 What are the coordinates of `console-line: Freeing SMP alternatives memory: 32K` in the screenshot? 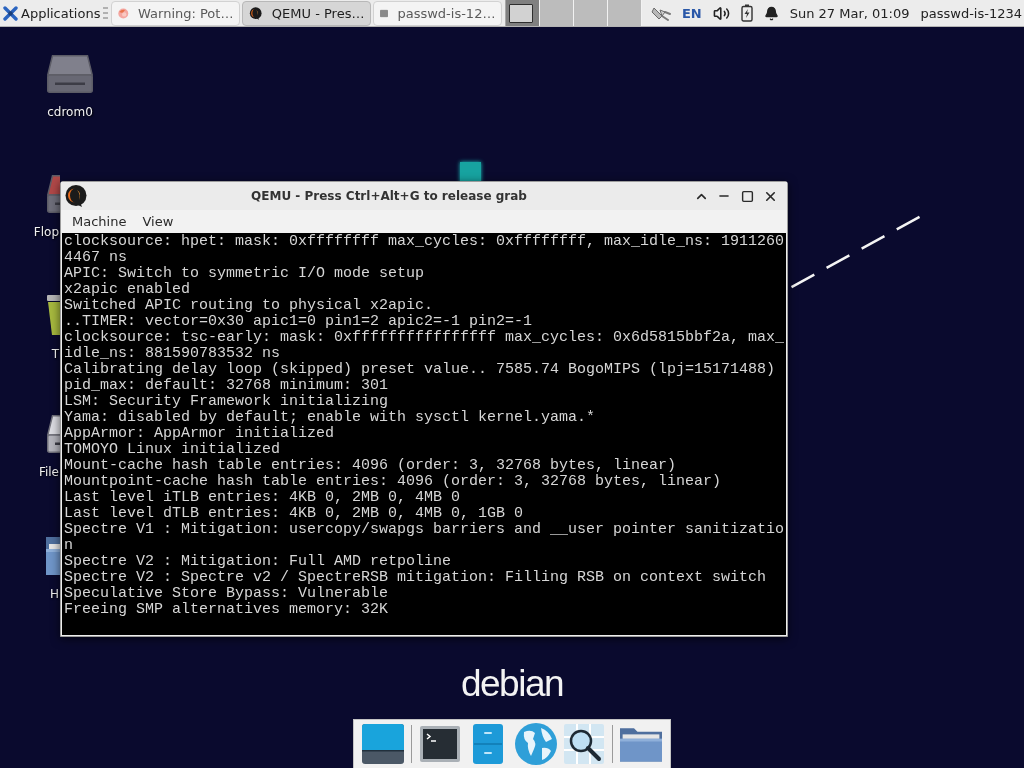 It's located at (226, 610).